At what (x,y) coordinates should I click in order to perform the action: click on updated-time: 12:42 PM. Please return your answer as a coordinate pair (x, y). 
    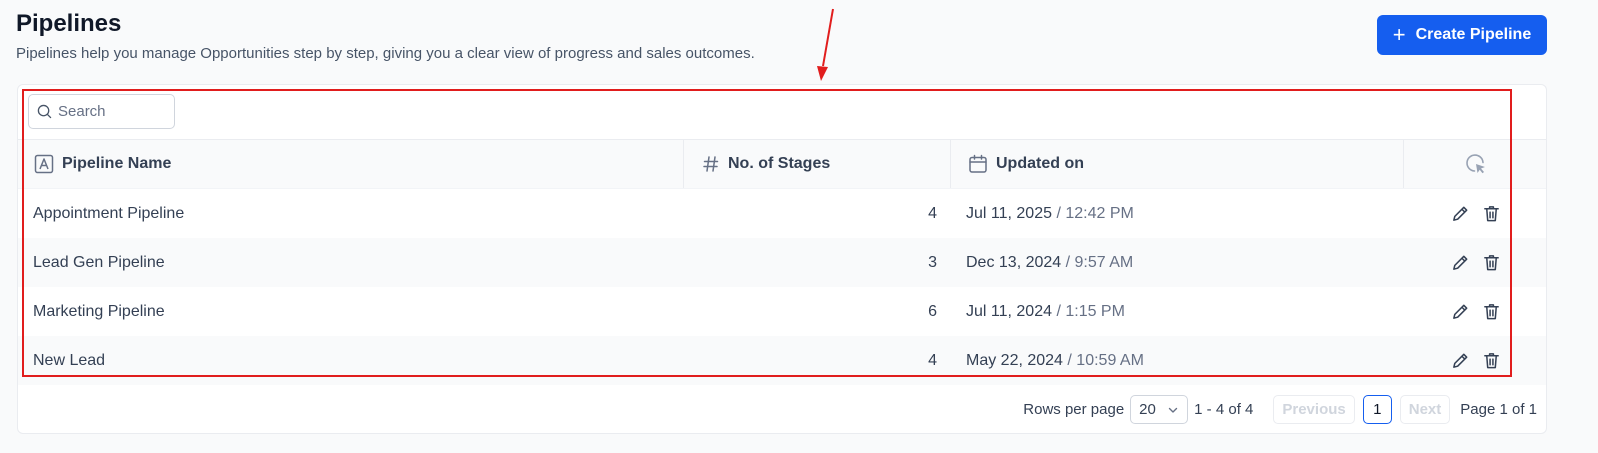
    Looking at the image, I should click on (1099, 213).